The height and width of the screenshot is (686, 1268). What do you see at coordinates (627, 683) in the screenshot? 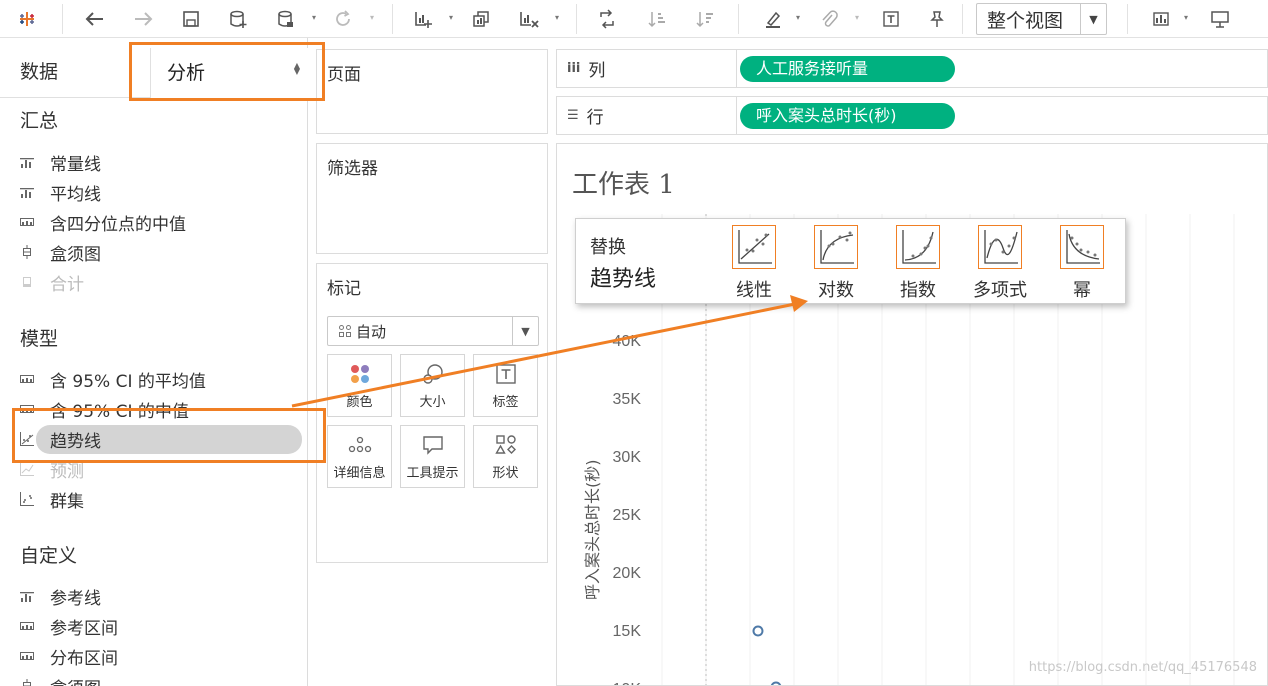
I see `y-tick-label: 10K` at bounding box center [627, 683].